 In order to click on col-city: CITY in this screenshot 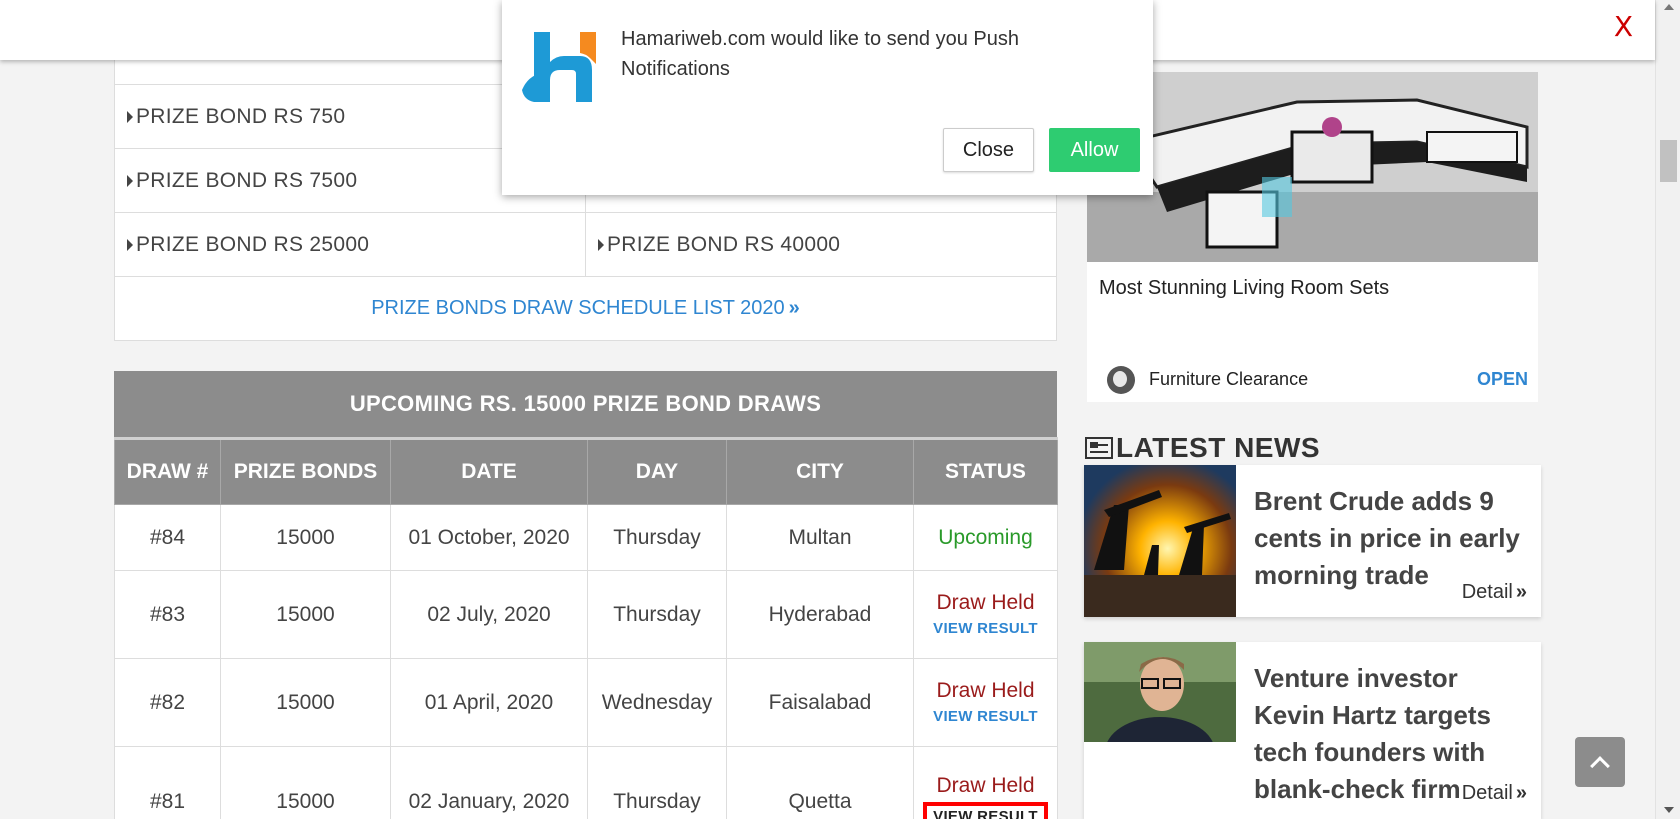, I will do `click(820, 471)`.